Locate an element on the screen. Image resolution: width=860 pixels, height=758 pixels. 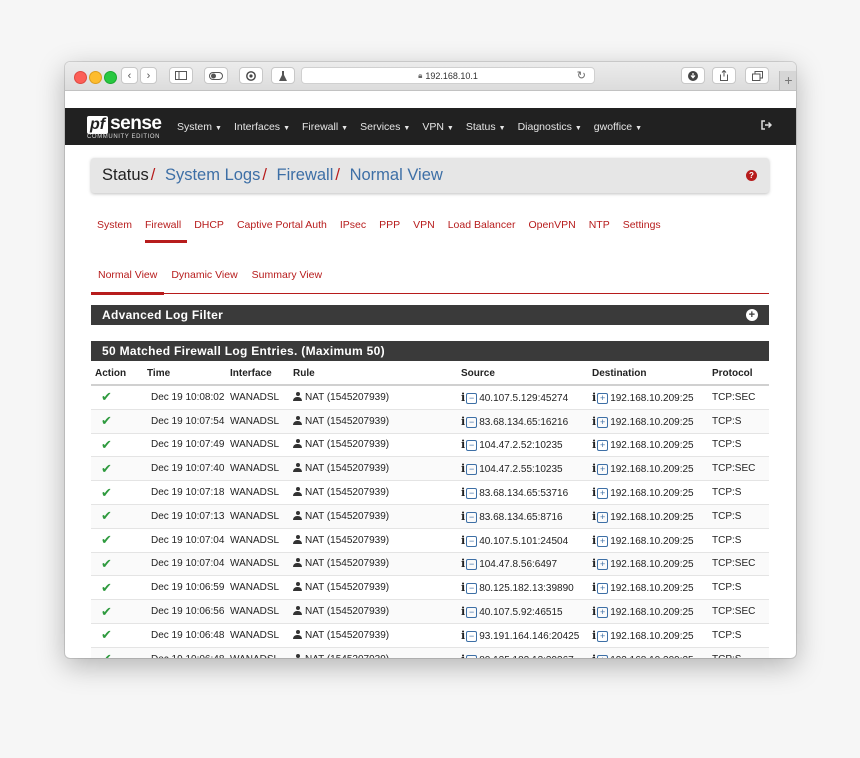
tab-openvpn: OpenVPN is located at coordinates (551, 226).